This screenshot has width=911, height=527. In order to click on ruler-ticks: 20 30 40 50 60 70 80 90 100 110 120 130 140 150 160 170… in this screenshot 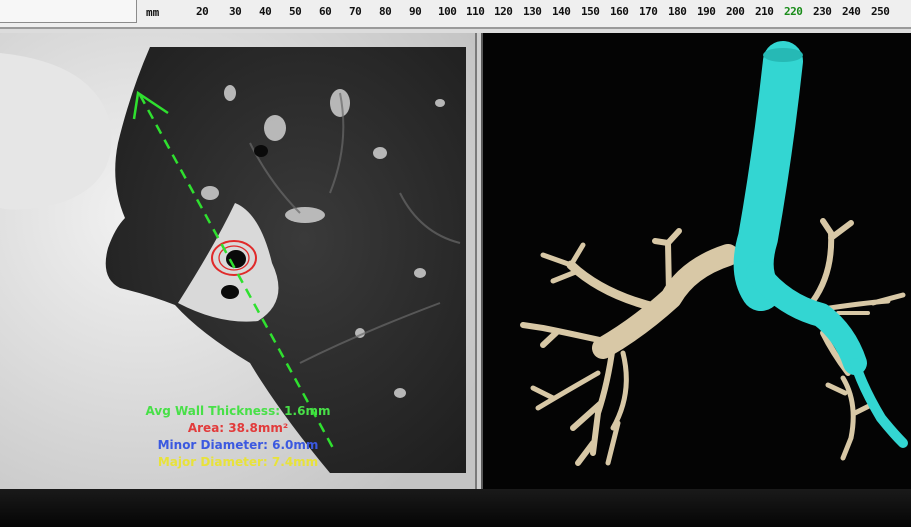, I will do `click(553, 13)`.